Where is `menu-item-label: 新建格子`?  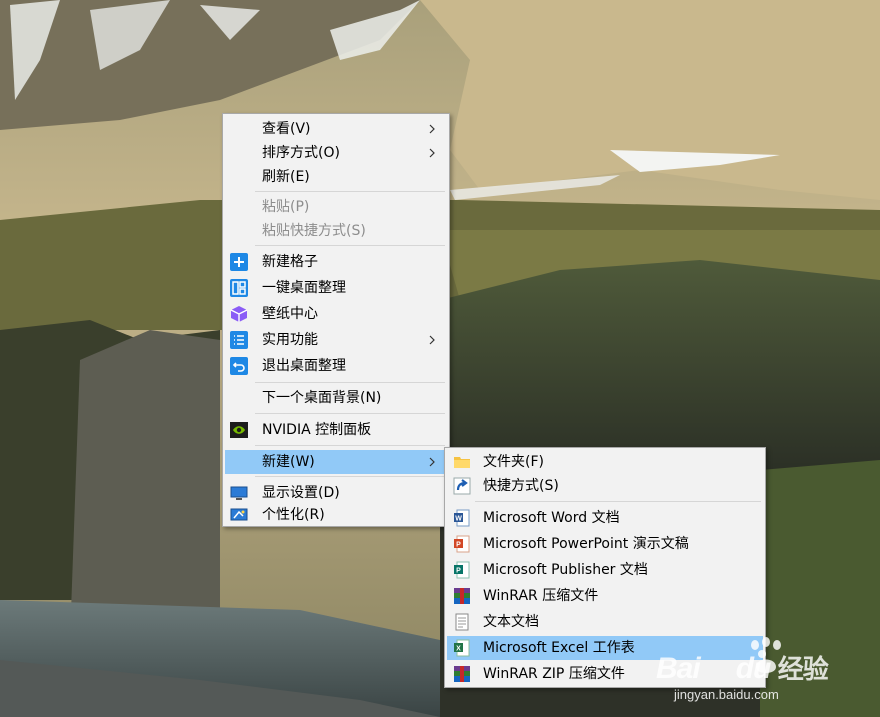
menu-item-label: 新建格子 is located at coordinates (290, 262).